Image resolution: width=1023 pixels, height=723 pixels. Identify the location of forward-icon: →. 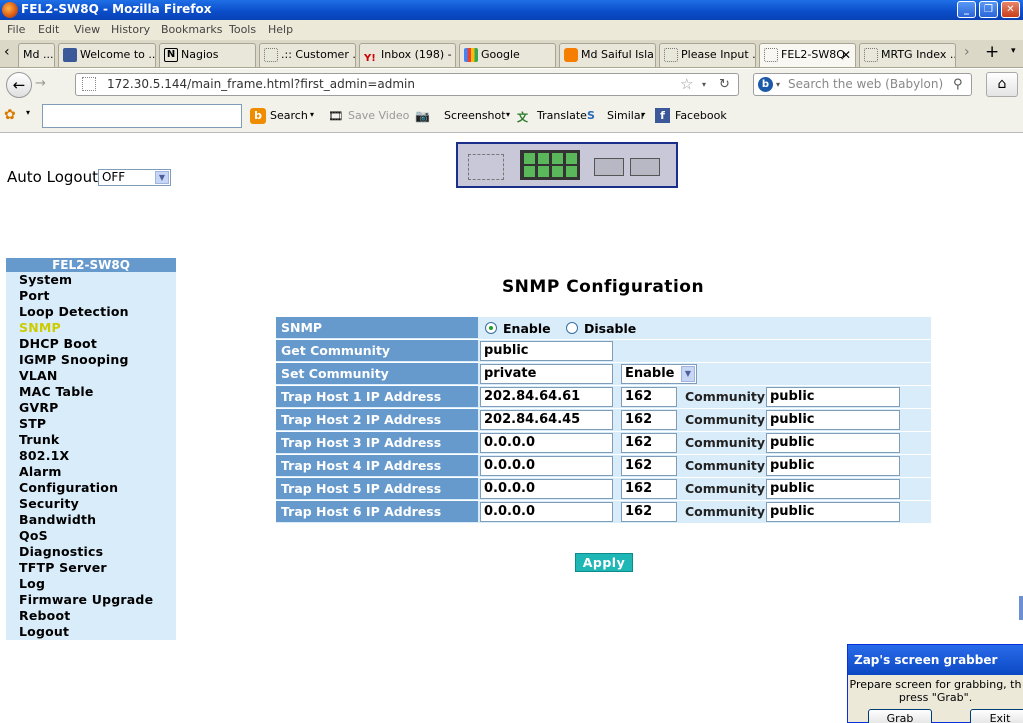
(40, 83).